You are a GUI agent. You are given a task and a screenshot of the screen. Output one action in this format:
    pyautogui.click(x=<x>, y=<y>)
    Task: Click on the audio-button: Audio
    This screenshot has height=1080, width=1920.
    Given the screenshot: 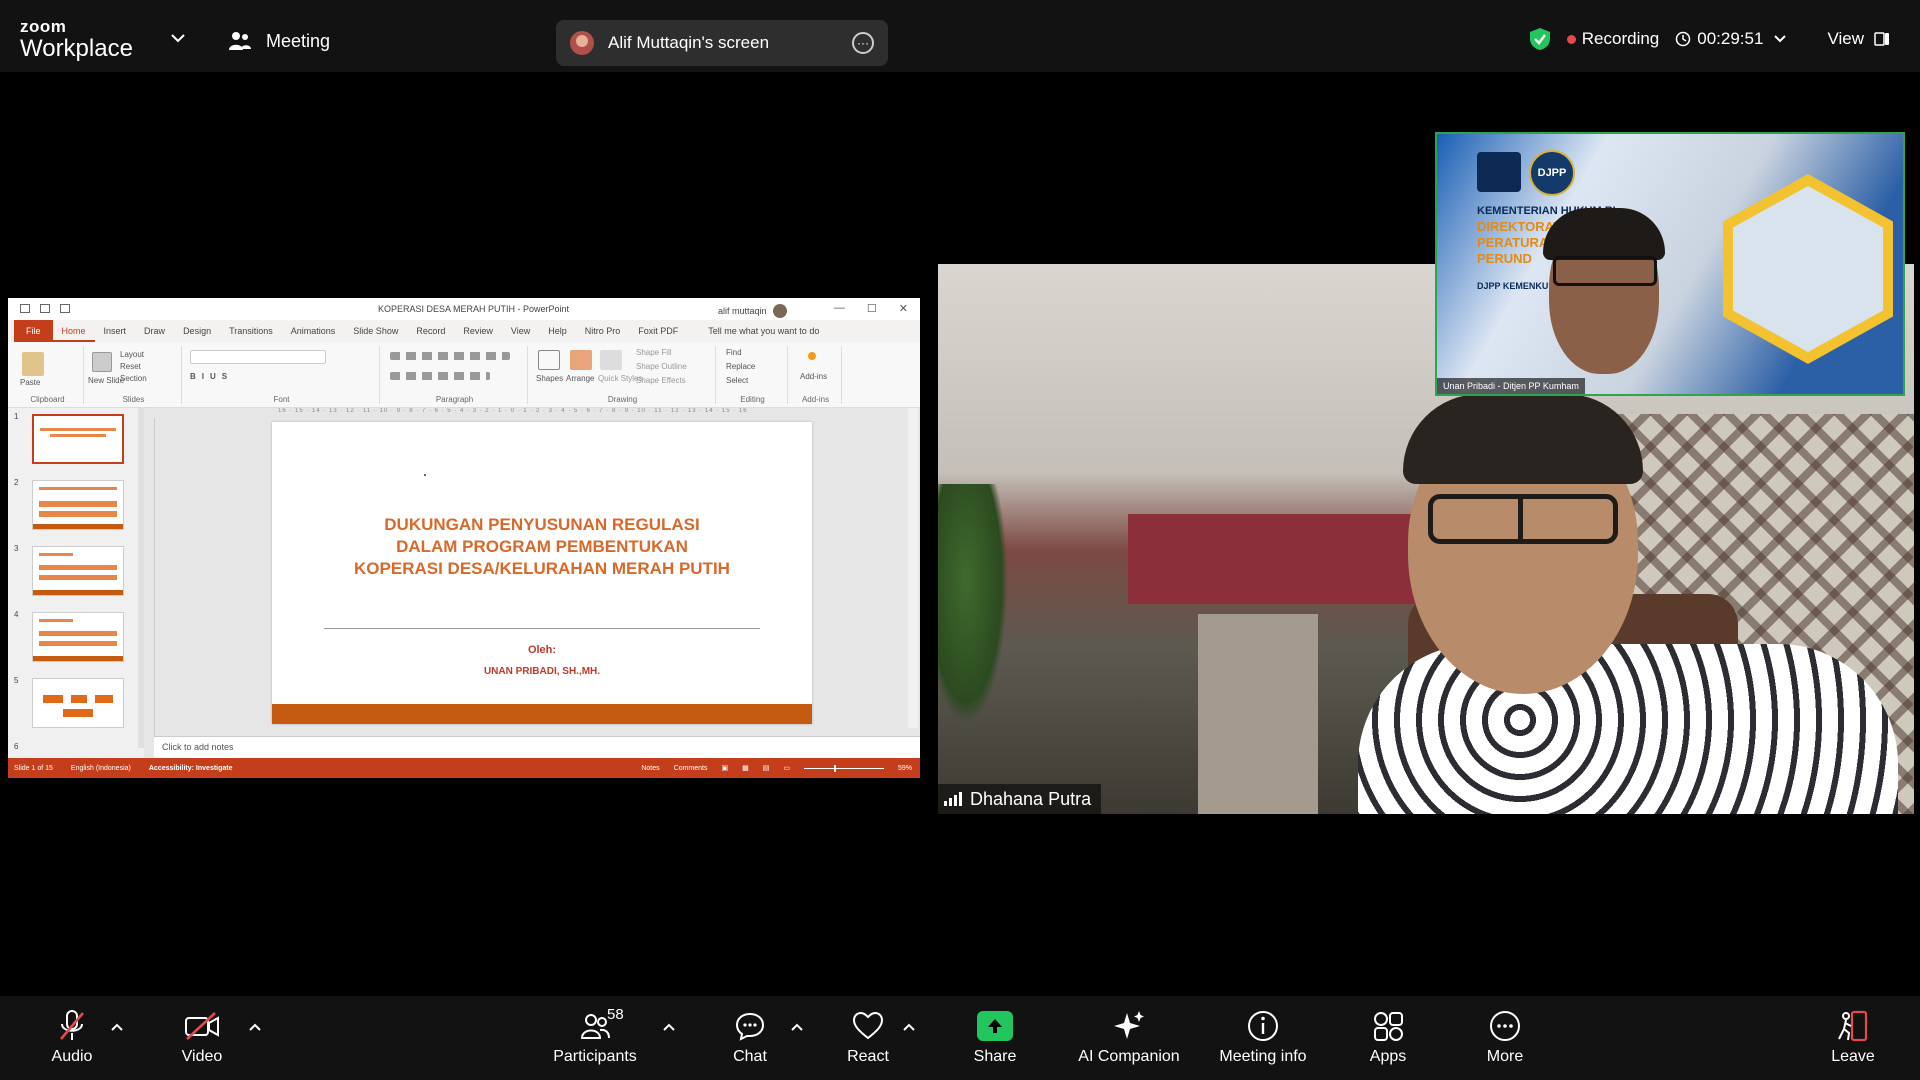 What is the action you would take?
    pyautogui.click(x=72, y=1041)
    